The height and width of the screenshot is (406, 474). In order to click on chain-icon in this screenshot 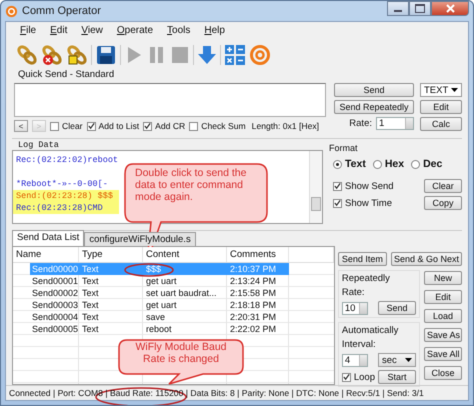, I will do `click(27, 55)`.